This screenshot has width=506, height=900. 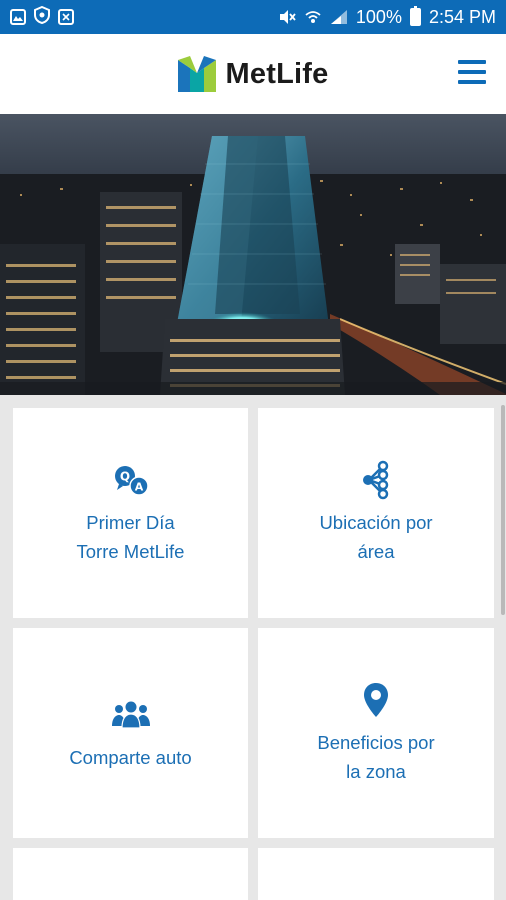 I want to click on tile-primer-dia: Q A Primer Día Torre MetLife, so click(x=130, y=513).